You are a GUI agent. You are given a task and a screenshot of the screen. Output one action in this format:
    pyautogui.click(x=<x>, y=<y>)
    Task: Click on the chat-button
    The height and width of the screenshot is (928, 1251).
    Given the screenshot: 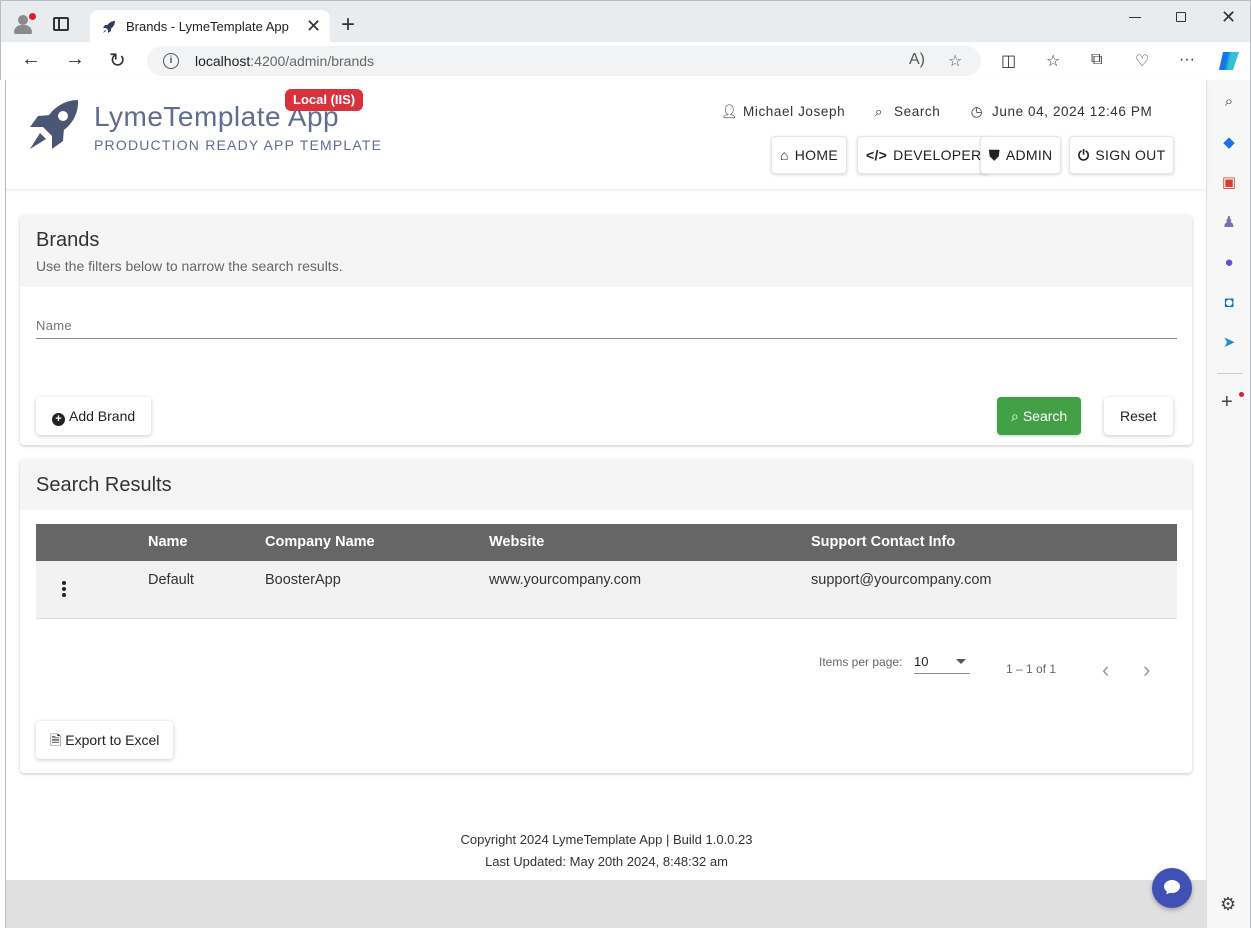 What is the action you would take?
    pyautogui.click(x=1172, y=888)
    